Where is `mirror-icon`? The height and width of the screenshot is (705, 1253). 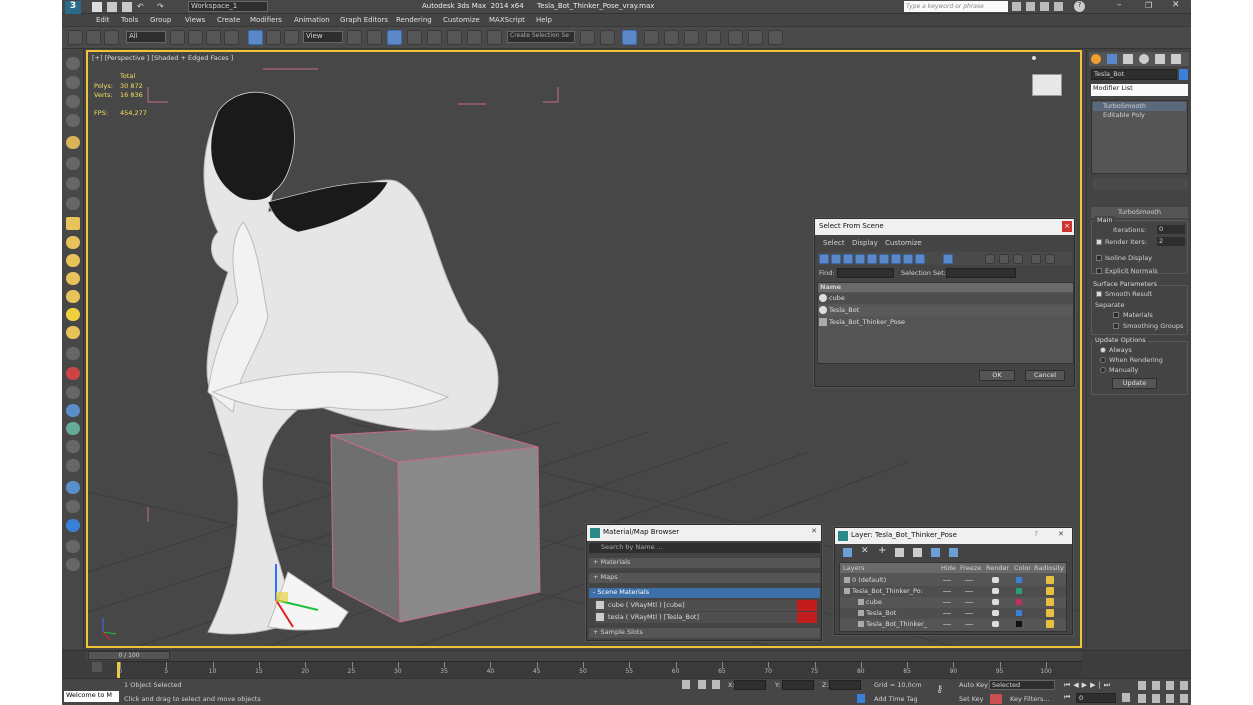 mirror-icon is located at coordinates (587, 37).